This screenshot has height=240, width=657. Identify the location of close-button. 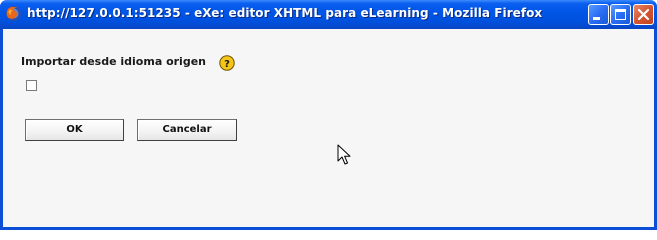
(643, 14).